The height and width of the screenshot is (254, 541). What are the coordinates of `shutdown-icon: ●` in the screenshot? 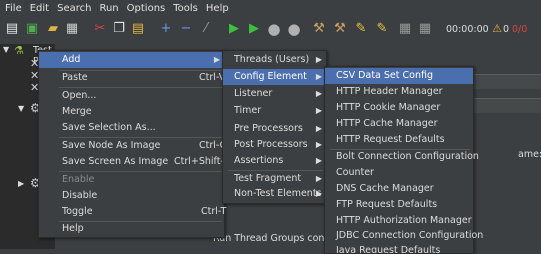 It's located at (294, 29).